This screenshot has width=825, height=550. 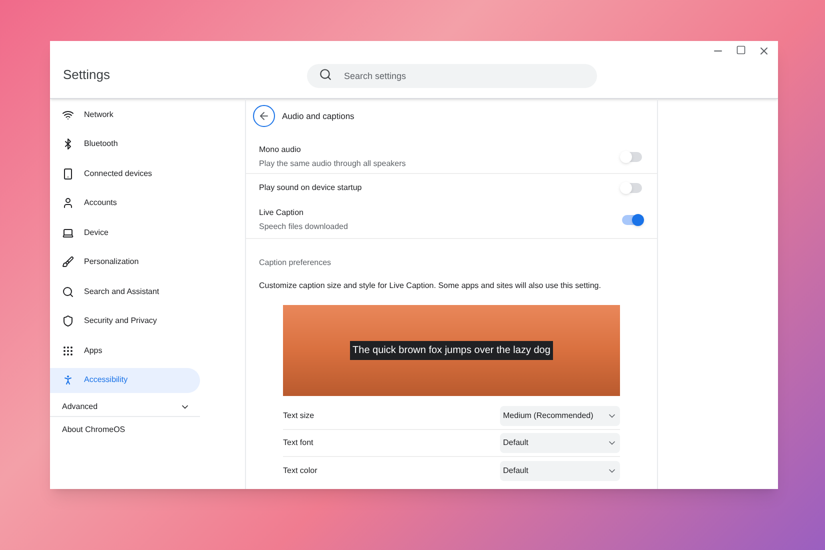 What do you see at coordinates (764, 51) in the screenshot?
I see `close-icon` at bounding box center [764, 51].